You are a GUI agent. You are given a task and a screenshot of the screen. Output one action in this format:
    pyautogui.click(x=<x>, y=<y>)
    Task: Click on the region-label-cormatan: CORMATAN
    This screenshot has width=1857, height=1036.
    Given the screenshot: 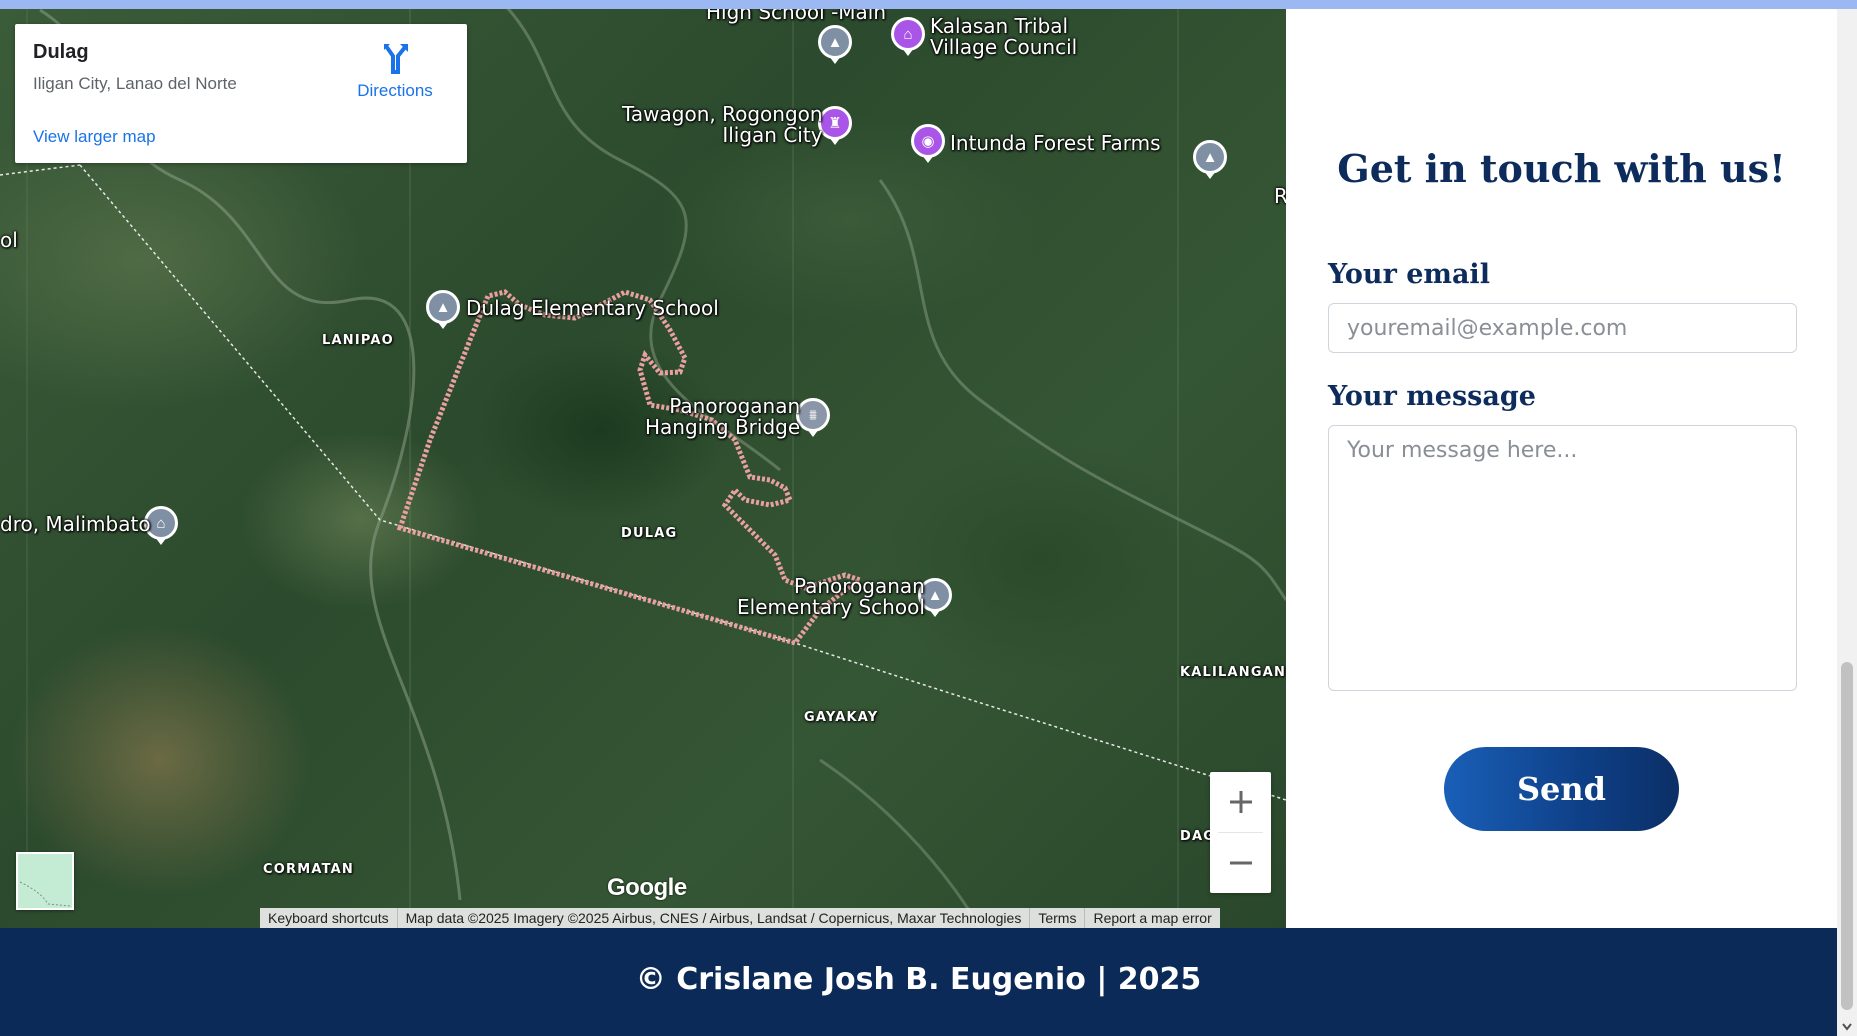 What is the action you would take?
    pyautogui.click(x=308, y=869)
    